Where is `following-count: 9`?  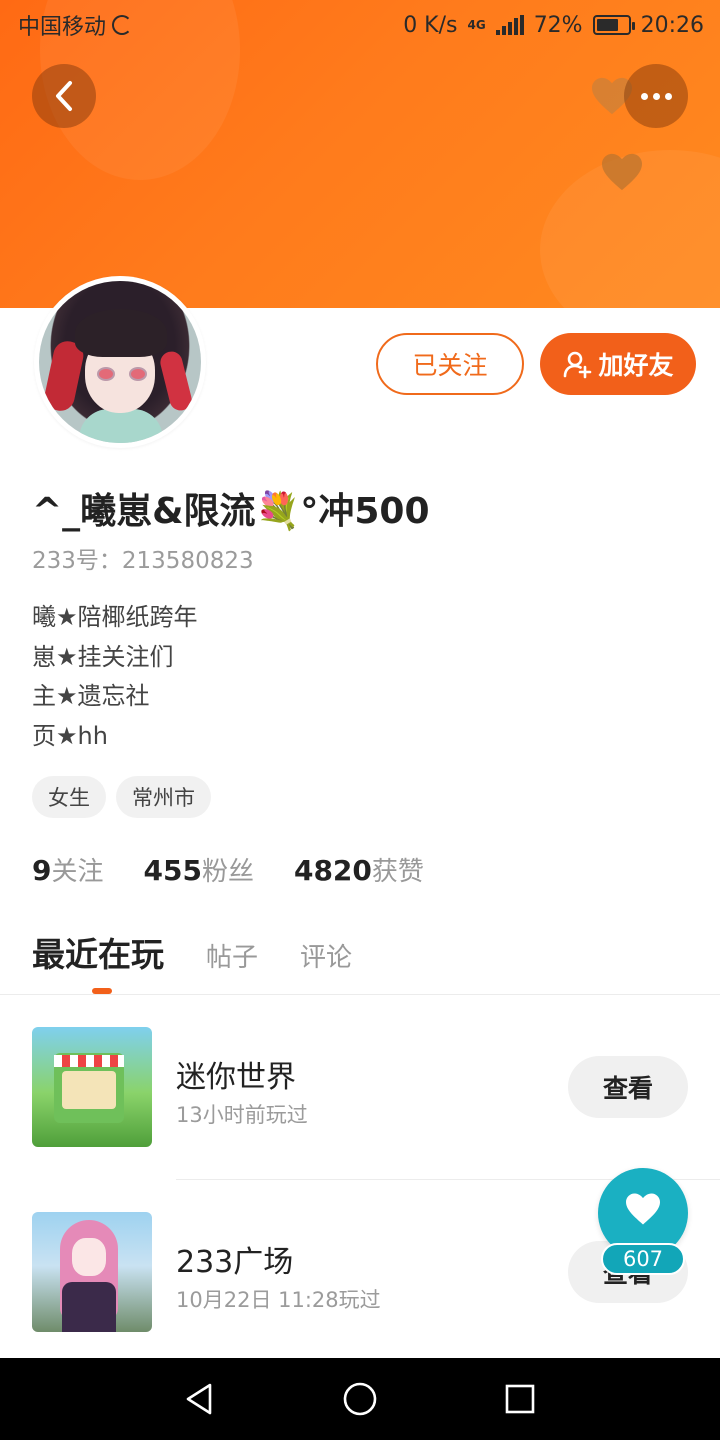
following-count: 9 is located at coordinates (42, 870).